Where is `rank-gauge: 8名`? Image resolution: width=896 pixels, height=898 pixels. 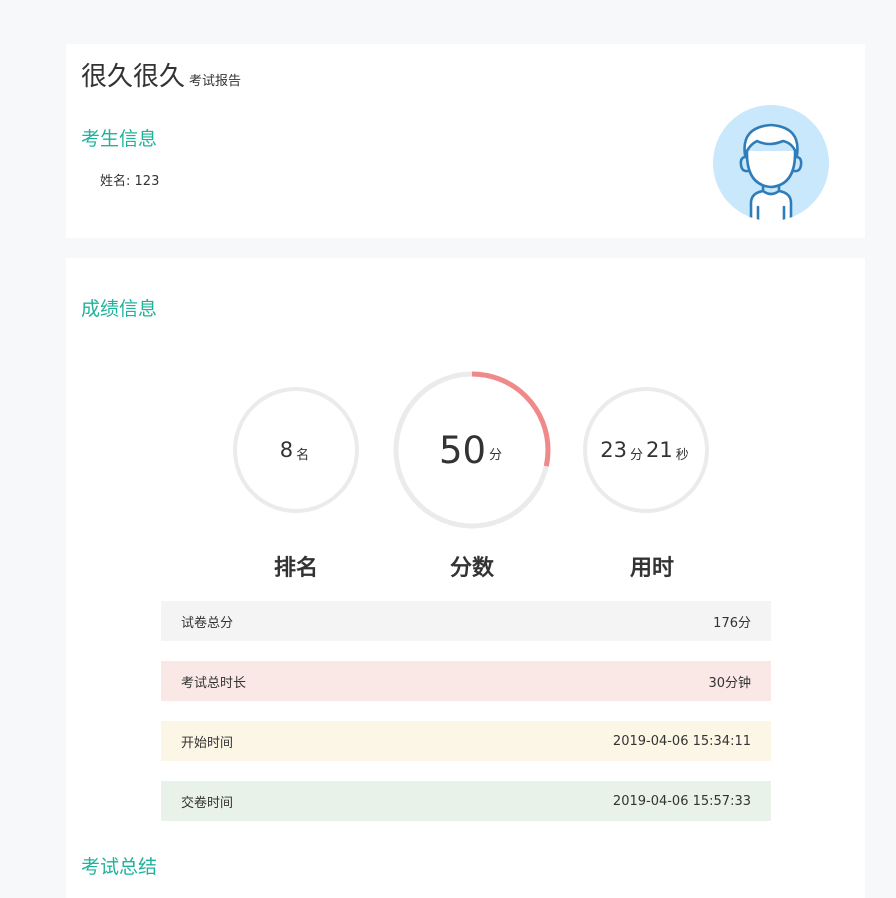
rank-gauge: 8名 is located at coordinates (296, 450).